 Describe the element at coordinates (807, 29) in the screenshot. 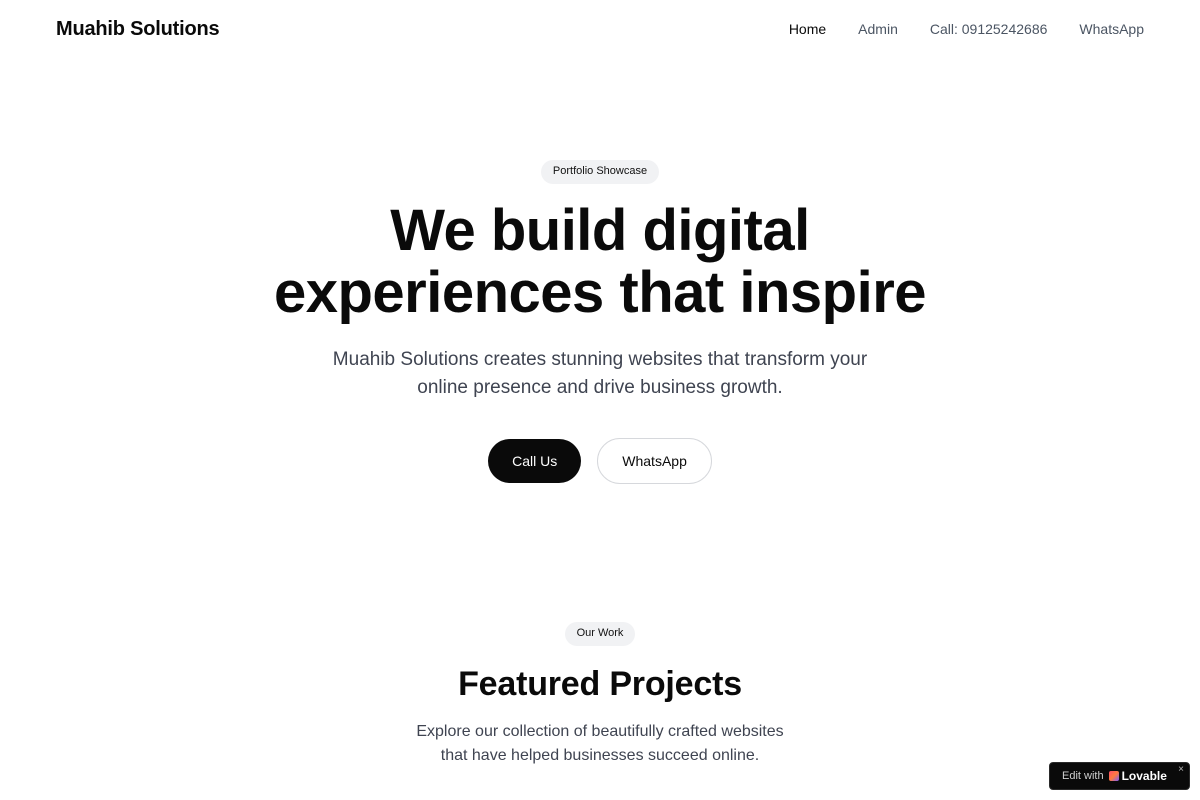

I see `nav-link-home: Home` at that location.